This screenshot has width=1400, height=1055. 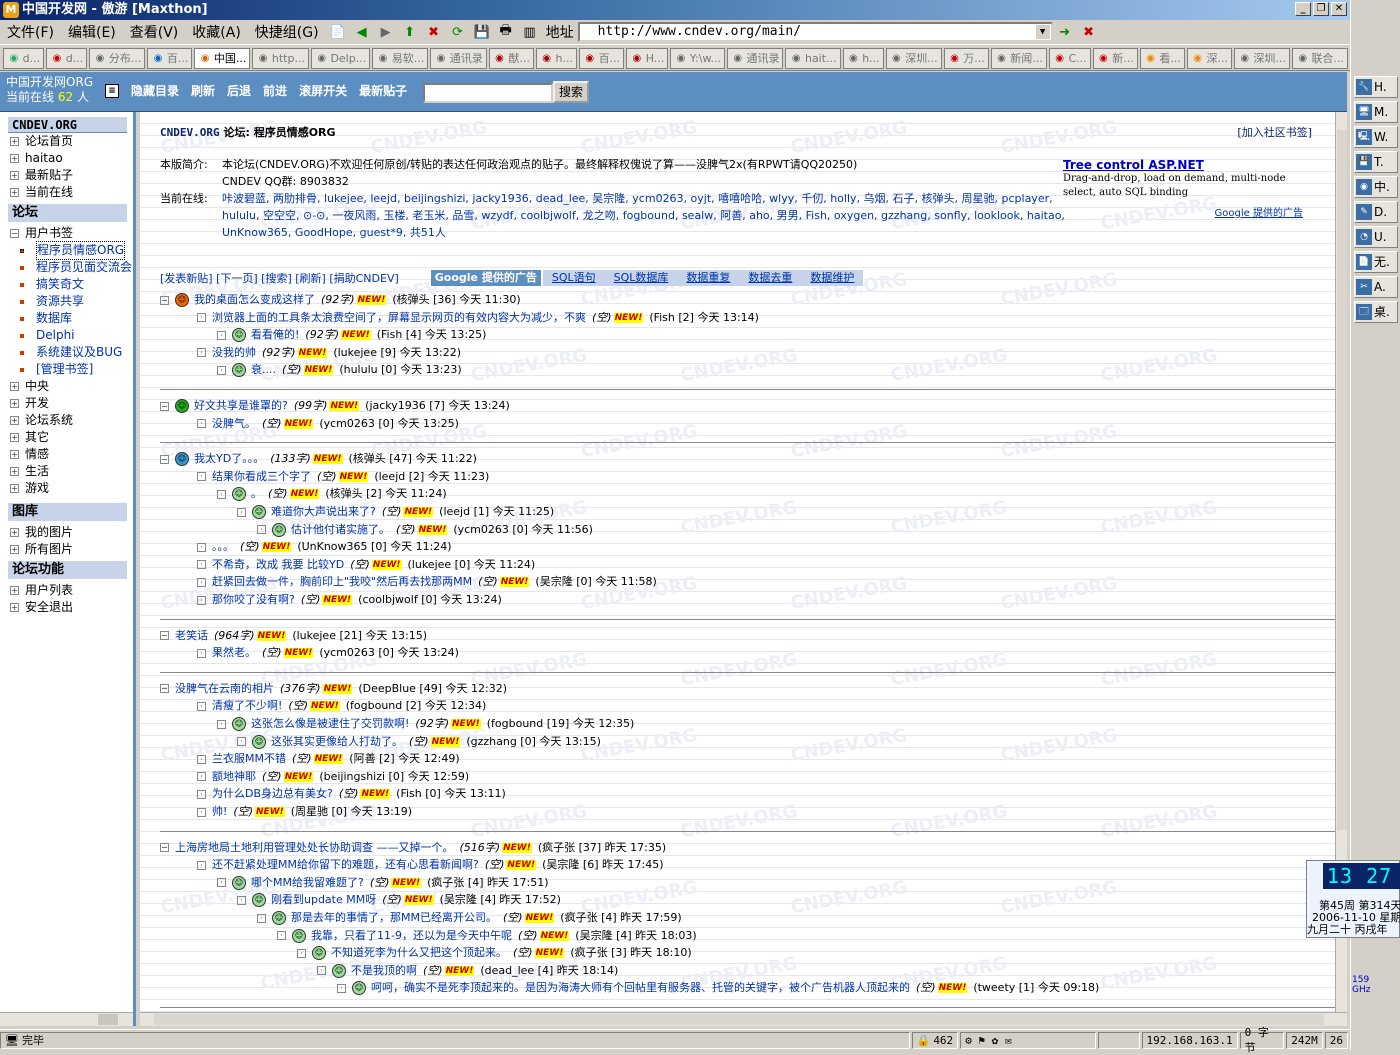 What do you see at coordinates (76, 284) in the screenshot?
I see `sidebar-bookmark-2: 搞笑奇文` at bounding box center [76, 284].